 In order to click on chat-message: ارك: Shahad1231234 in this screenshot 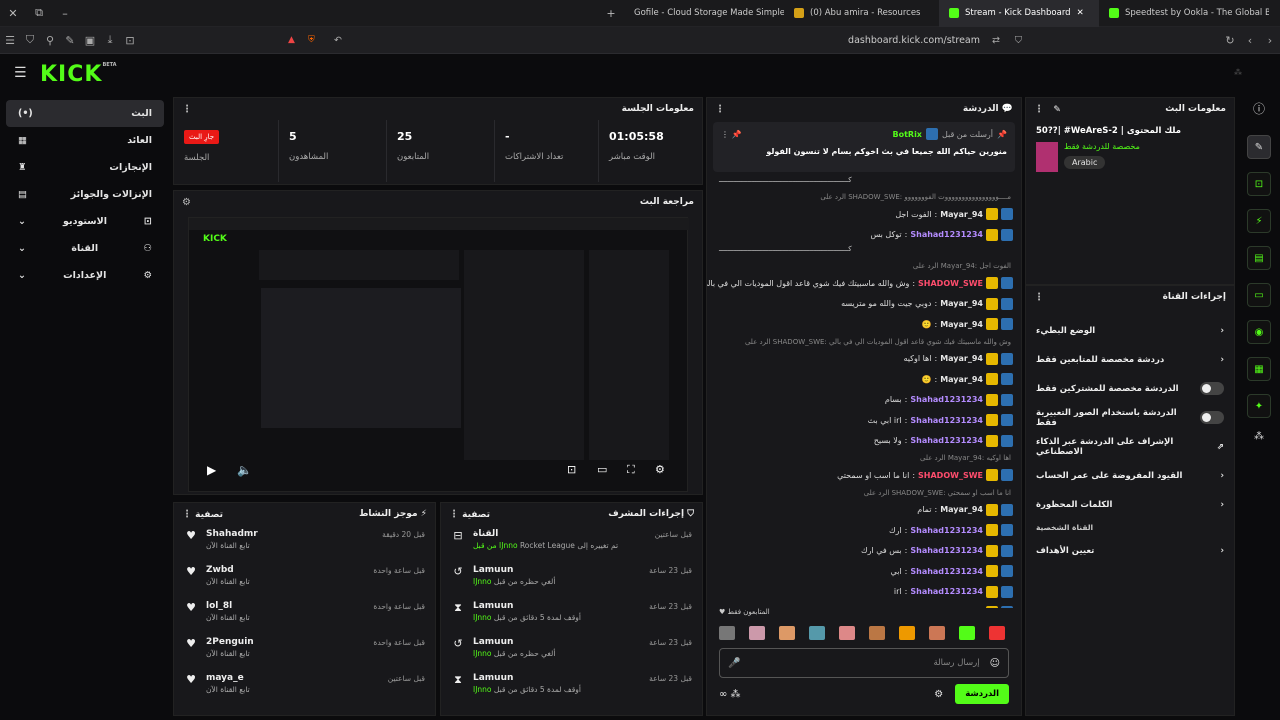, I will do `click(864, 530)`.